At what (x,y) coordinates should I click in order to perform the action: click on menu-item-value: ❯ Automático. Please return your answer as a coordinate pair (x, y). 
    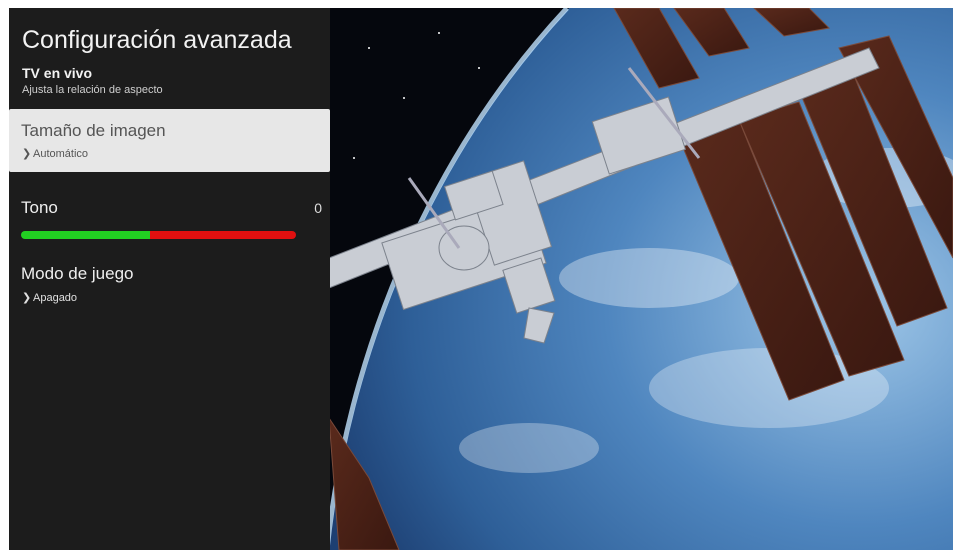
    Looking at the image, I should click on (55, 154).